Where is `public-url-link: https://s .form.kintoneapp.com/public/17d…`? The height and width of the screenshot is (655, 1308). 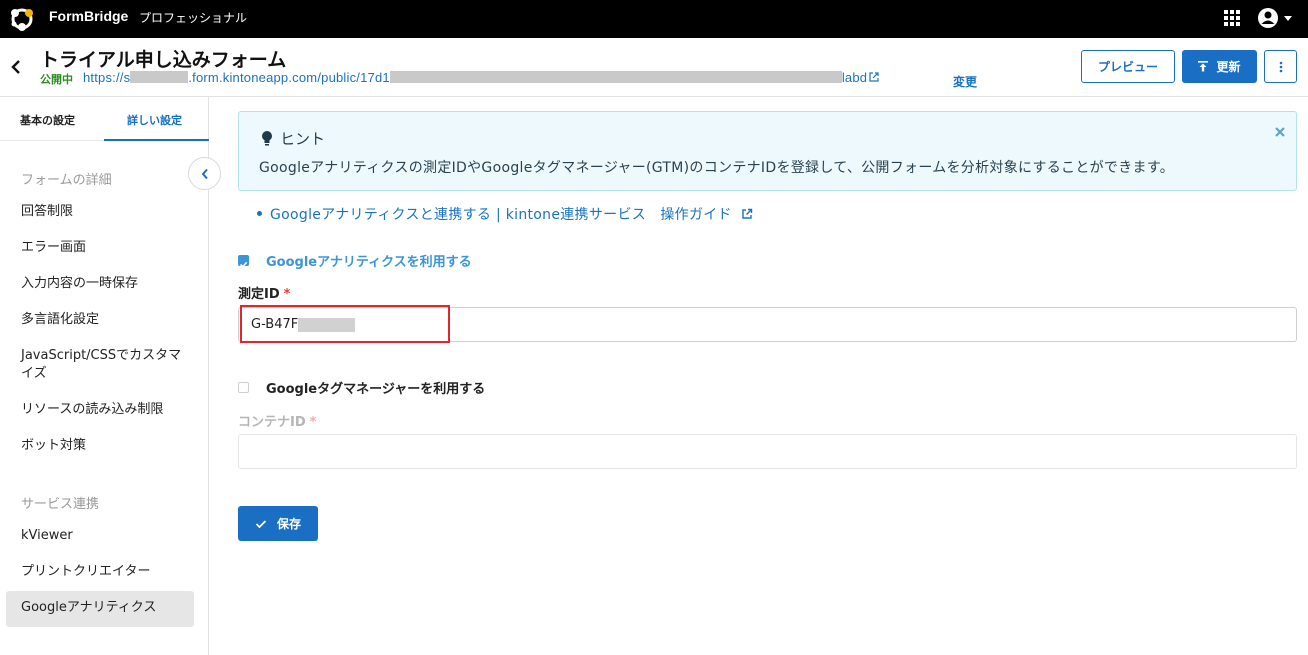
public-url-link: https://s .form.kintoneapp.com/public/17d… is located at coordinates (481, 77).